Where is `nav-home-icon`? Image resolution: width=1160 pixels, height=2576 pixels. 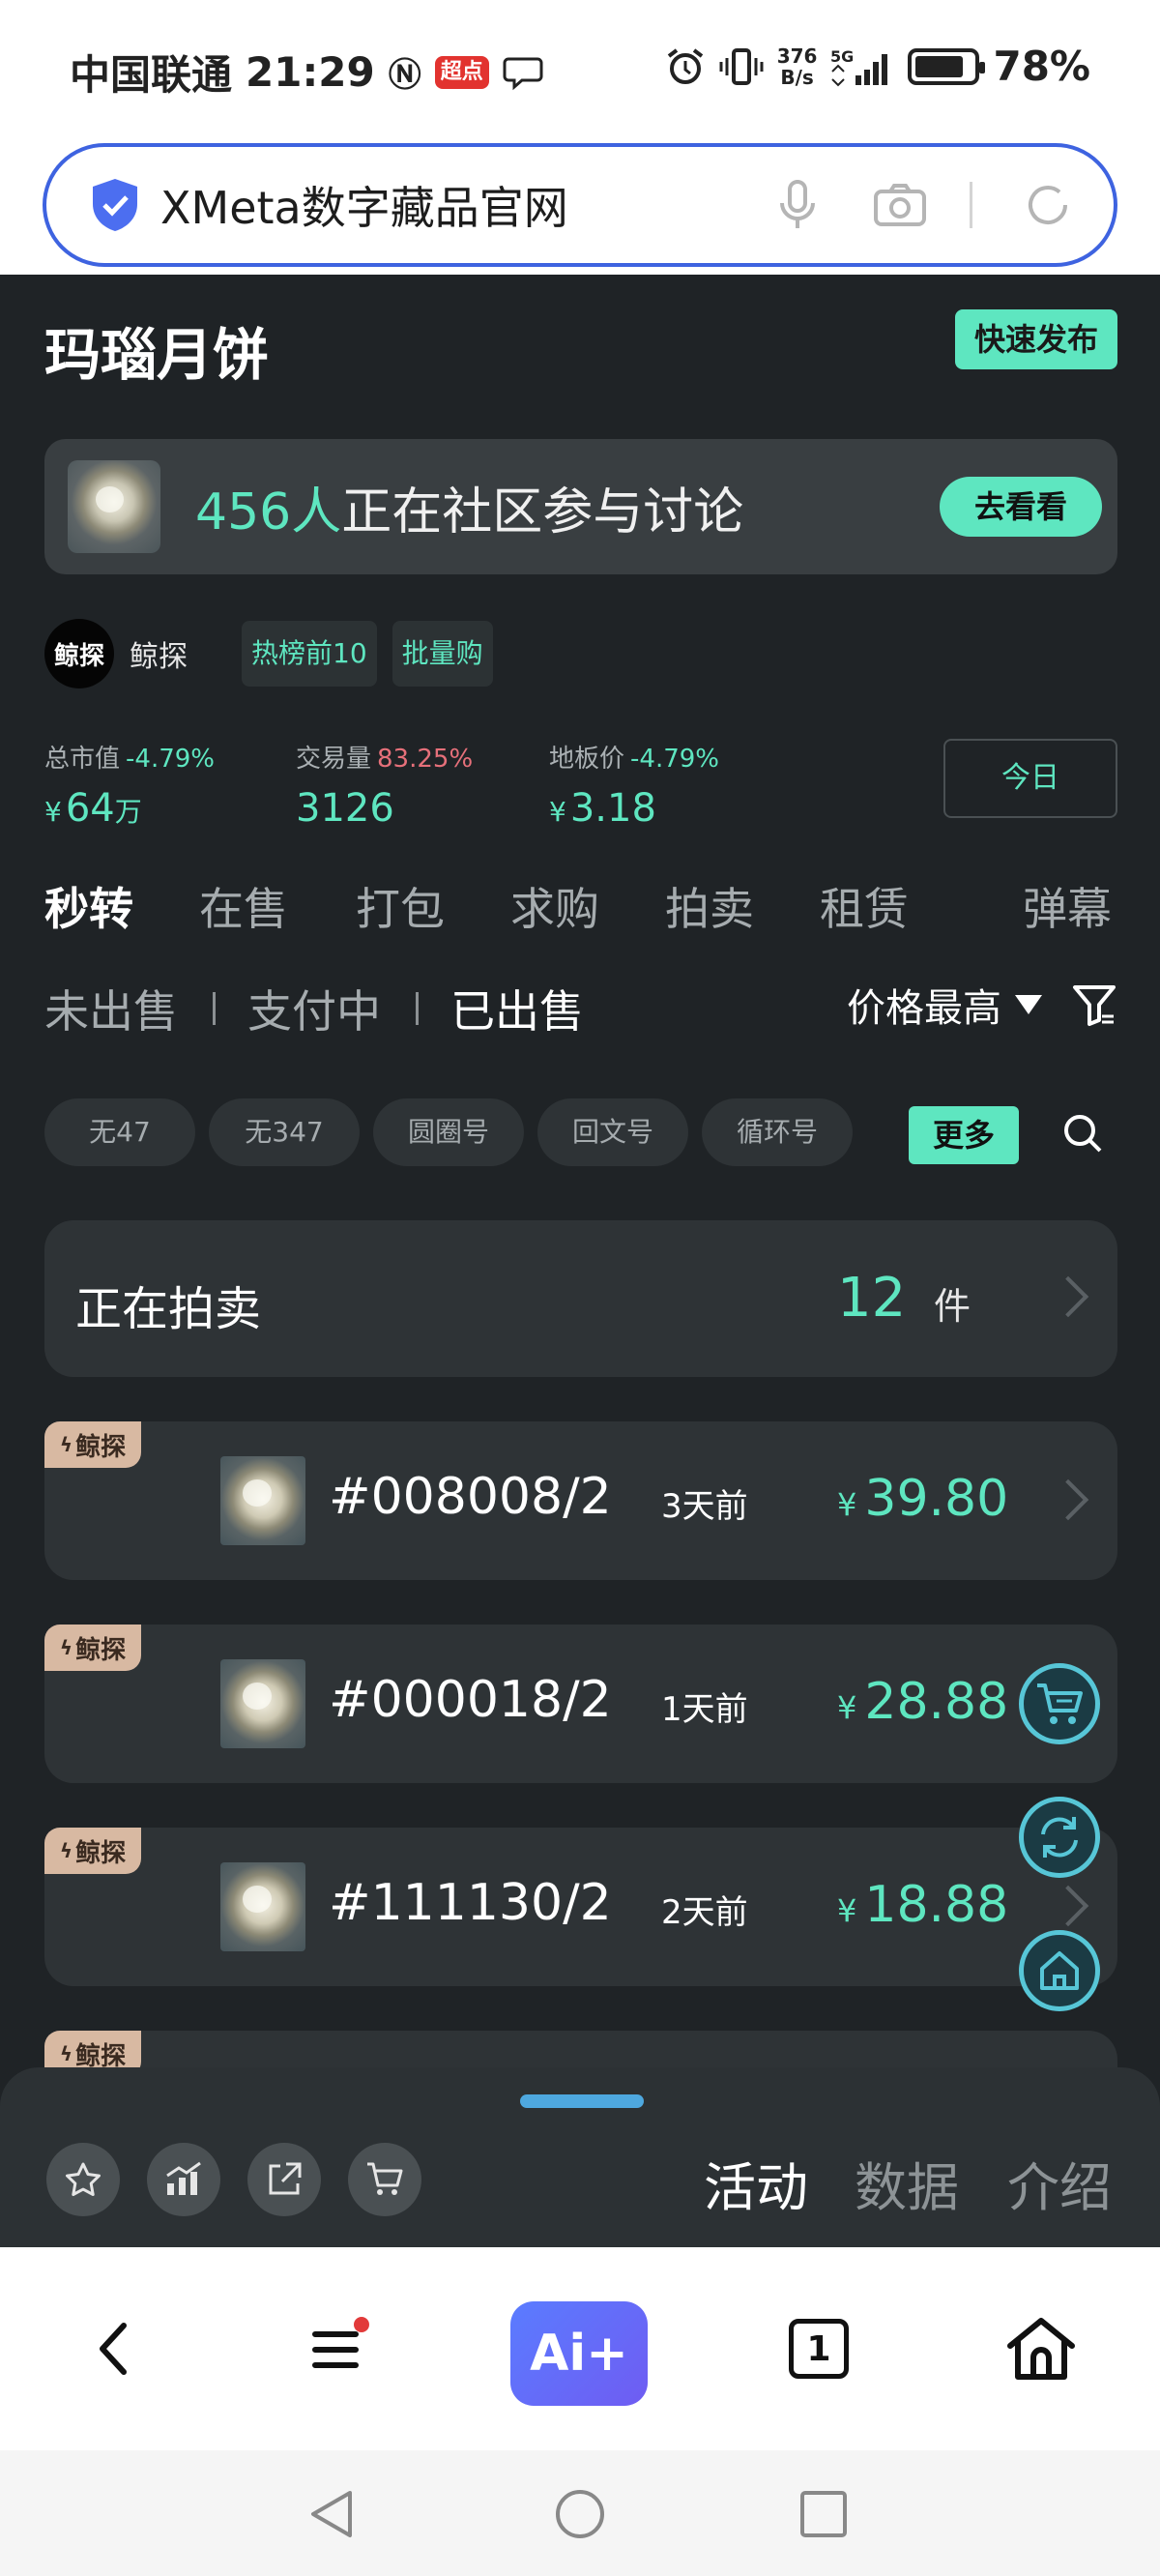 nav-home-icon is located at coordinates (580, 2514).